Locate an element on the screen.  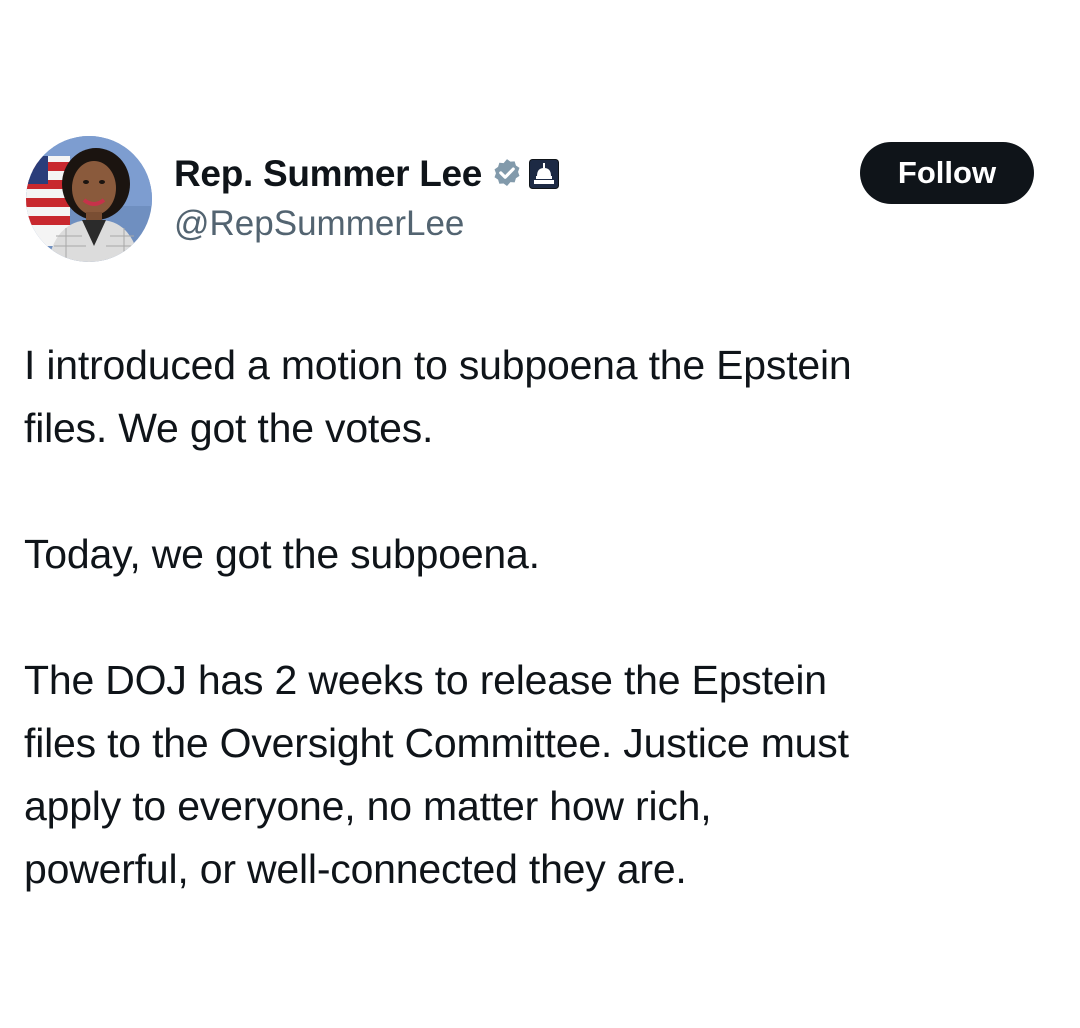
follow-button: Follow is located at coordinates (947, 173).